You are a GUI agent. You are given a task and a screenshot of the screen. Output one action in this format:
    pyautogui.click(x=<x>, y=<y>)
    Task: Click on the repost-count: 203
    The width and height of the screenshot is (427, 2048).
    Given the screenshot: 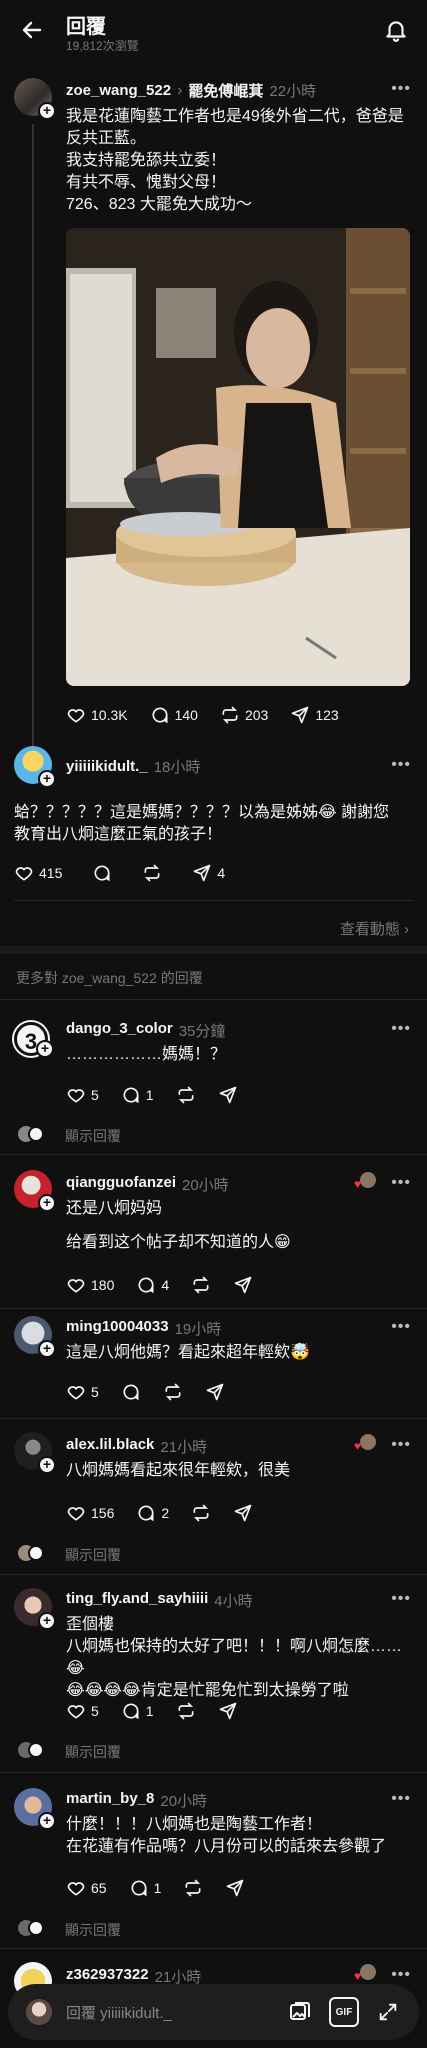 What is the action you would take?
    pyautogui.click(x=256, y=715)
    